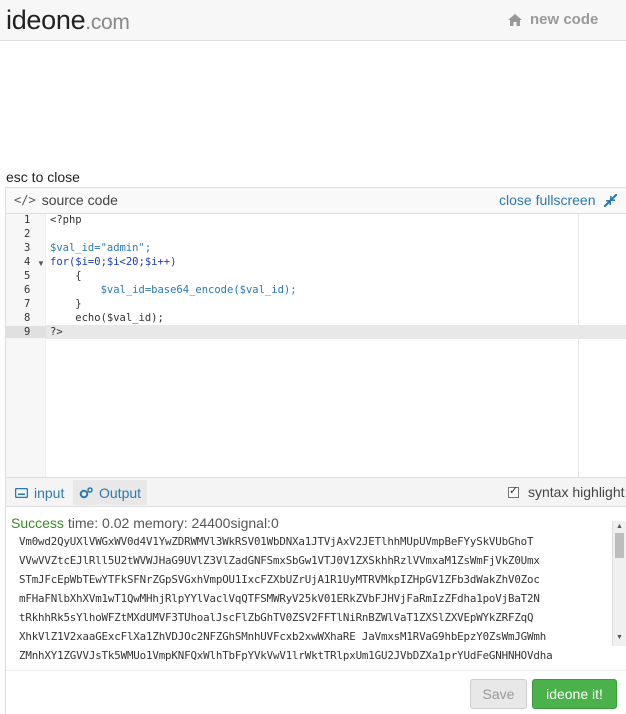 The height and width of the screenshot is (714, 626). What do you see at coordinates (27, 220) in the screenshot?
I see `line-number: 1` at bounding box center [27, 220].